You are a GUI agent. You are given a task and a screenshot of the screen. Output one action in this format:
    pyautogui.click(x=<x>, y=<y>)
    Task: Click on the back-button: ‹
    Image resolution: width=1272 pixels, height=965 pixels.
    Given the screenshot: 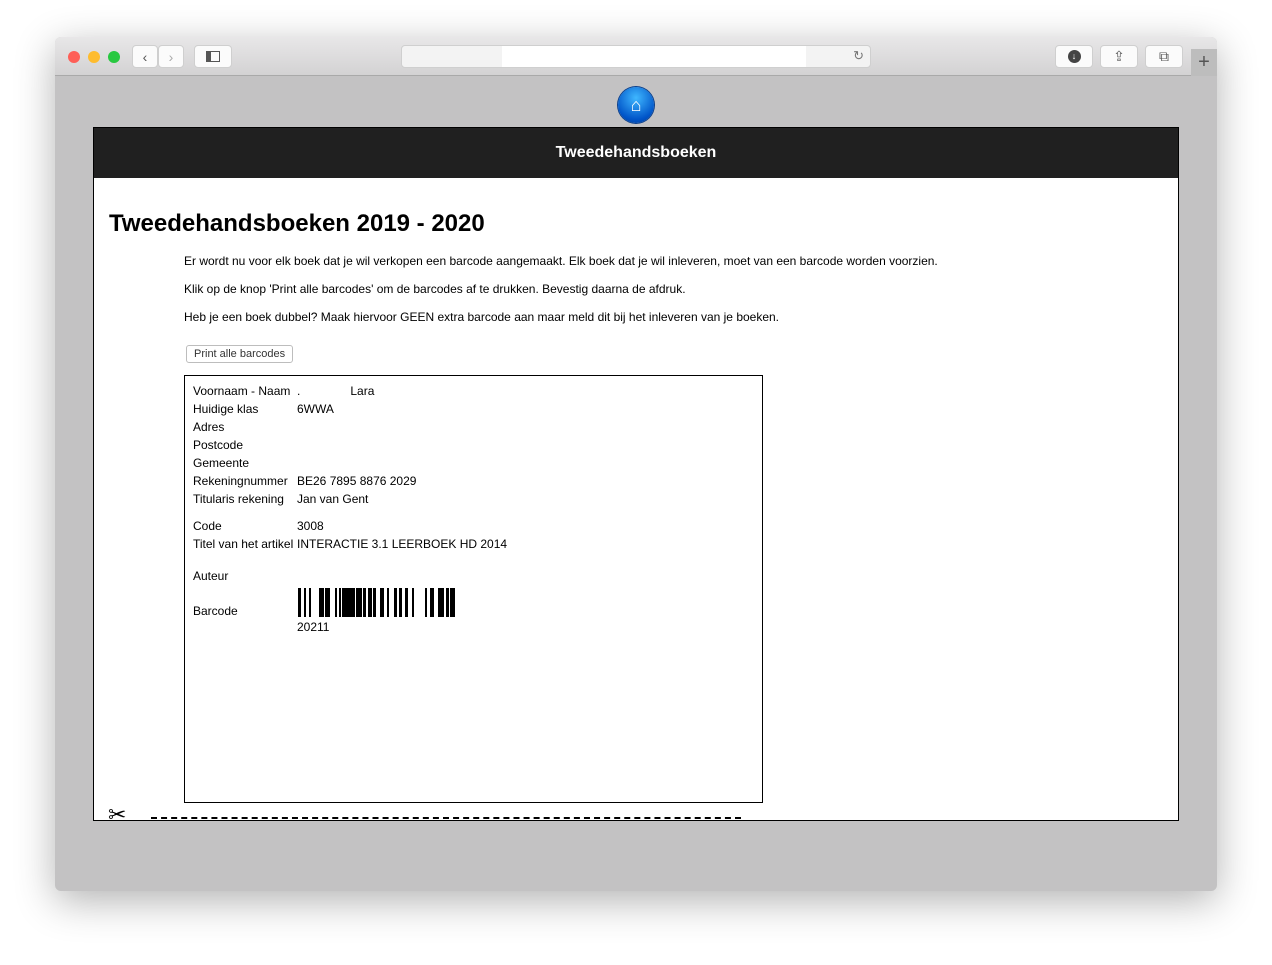 What is the action you would take?
    pyautogui.click(x=145, y=56)
    